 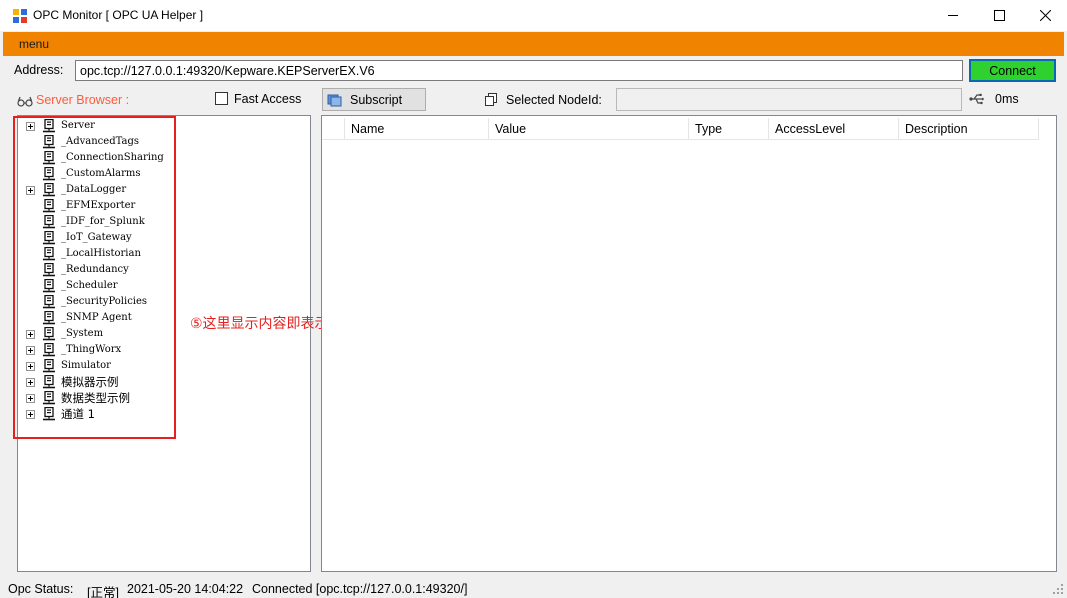 I want to click on column-header-description: Description, so click(x=969, y=129).